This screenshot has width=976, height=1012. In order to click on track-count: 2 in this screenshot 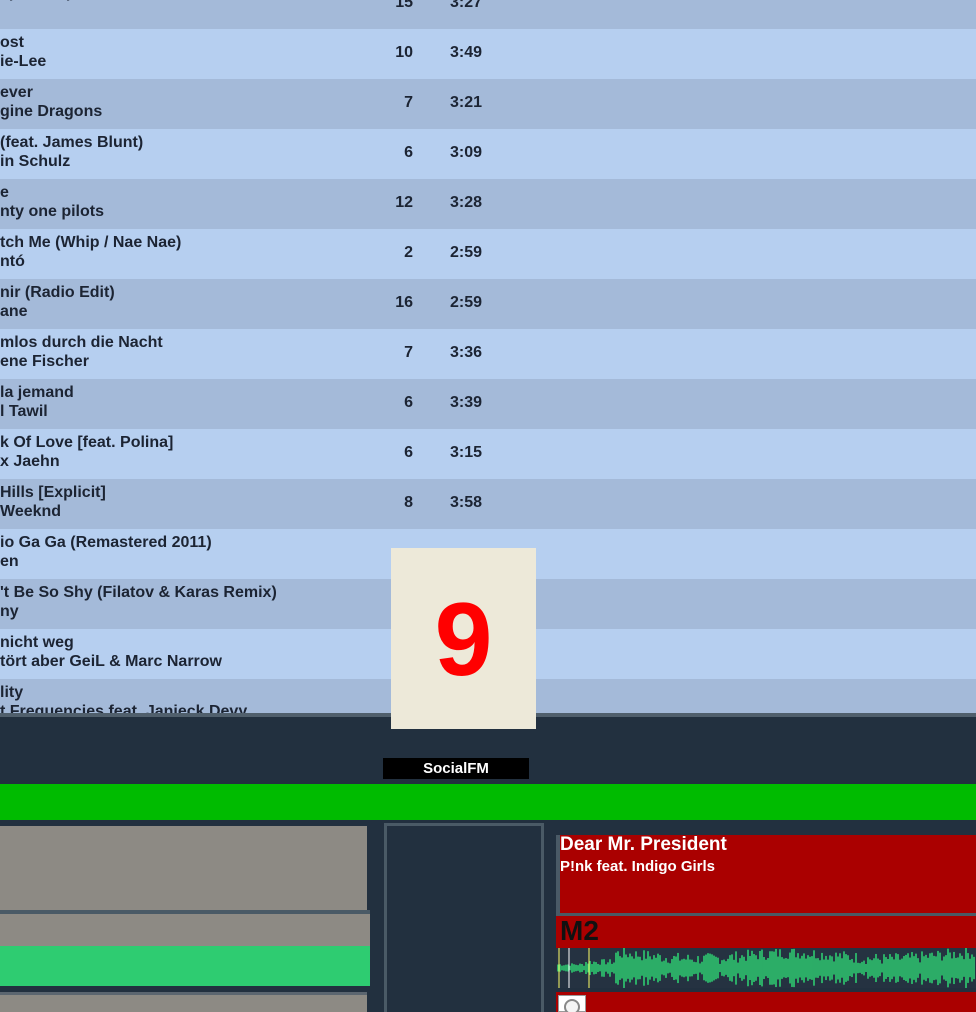, I will do `click(408, 252)`.